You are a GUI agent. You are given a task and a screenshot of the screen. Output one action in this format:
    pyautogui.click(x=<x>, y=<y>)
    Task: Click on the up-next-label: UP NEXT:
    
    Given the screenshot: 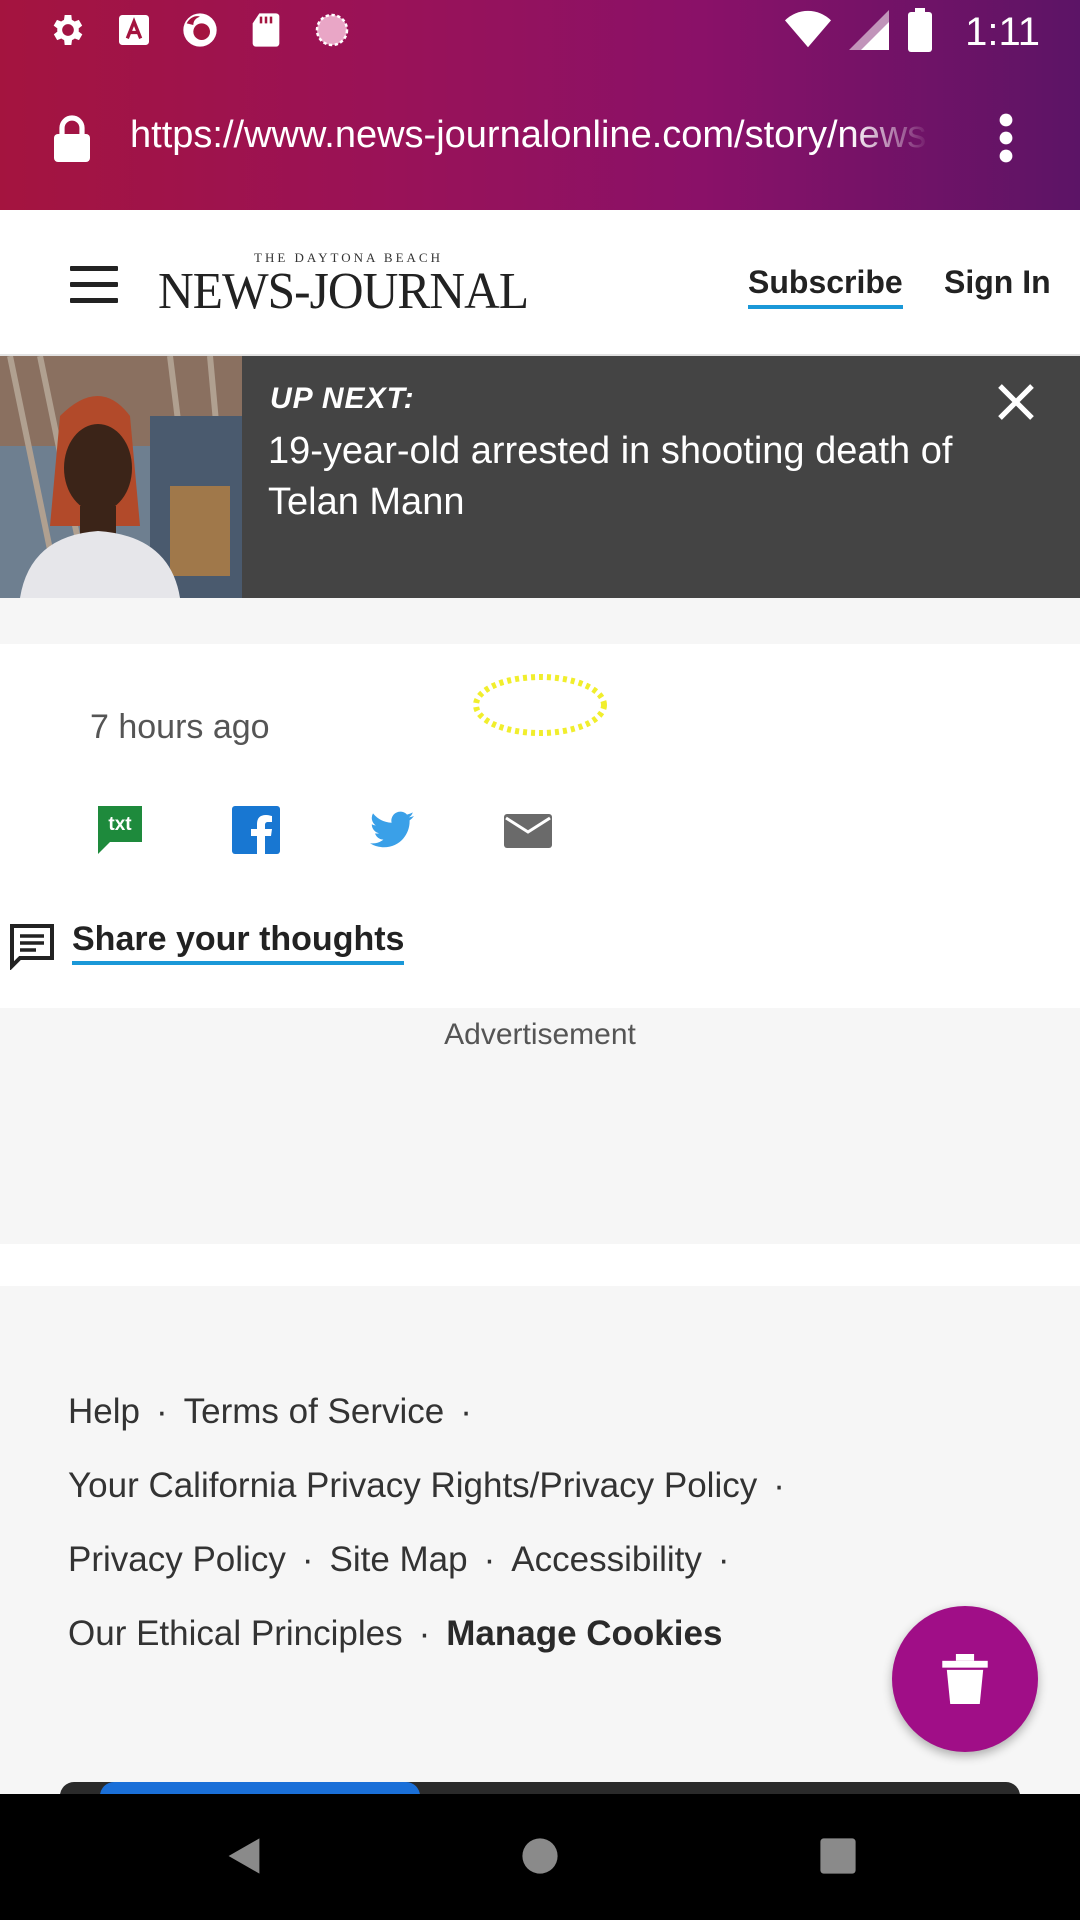 What is the action you would take?
    pyautogui.click(x=342, y=398)
    